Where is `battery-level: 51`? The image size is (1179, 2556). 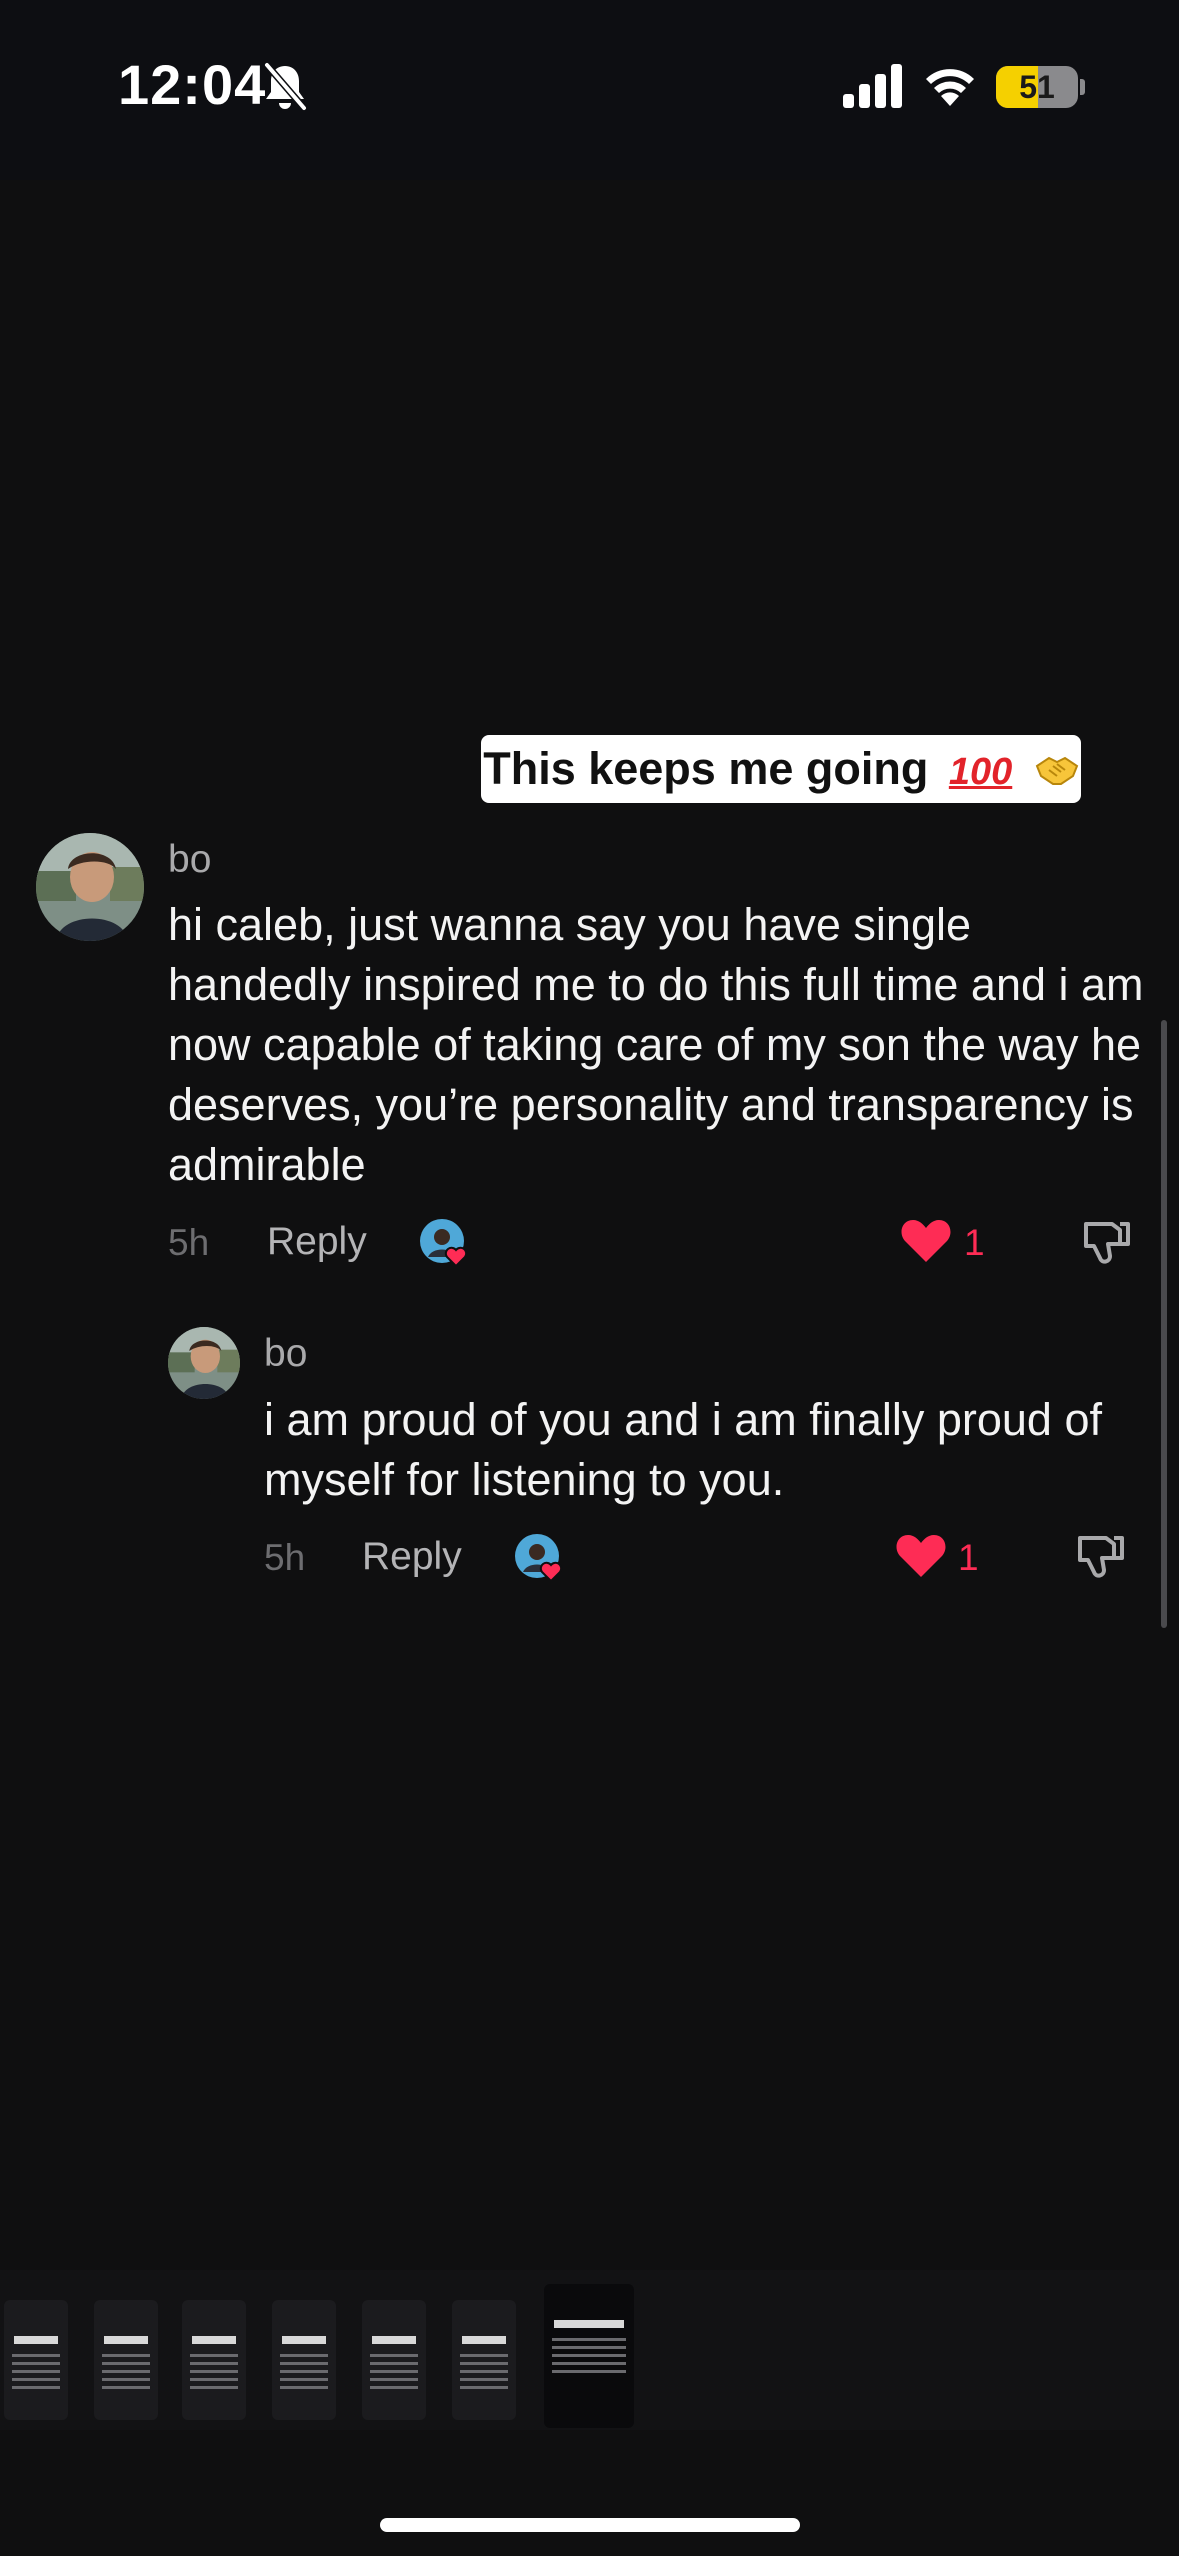 battery-level: 51 is located at coordinates (1037, 87).